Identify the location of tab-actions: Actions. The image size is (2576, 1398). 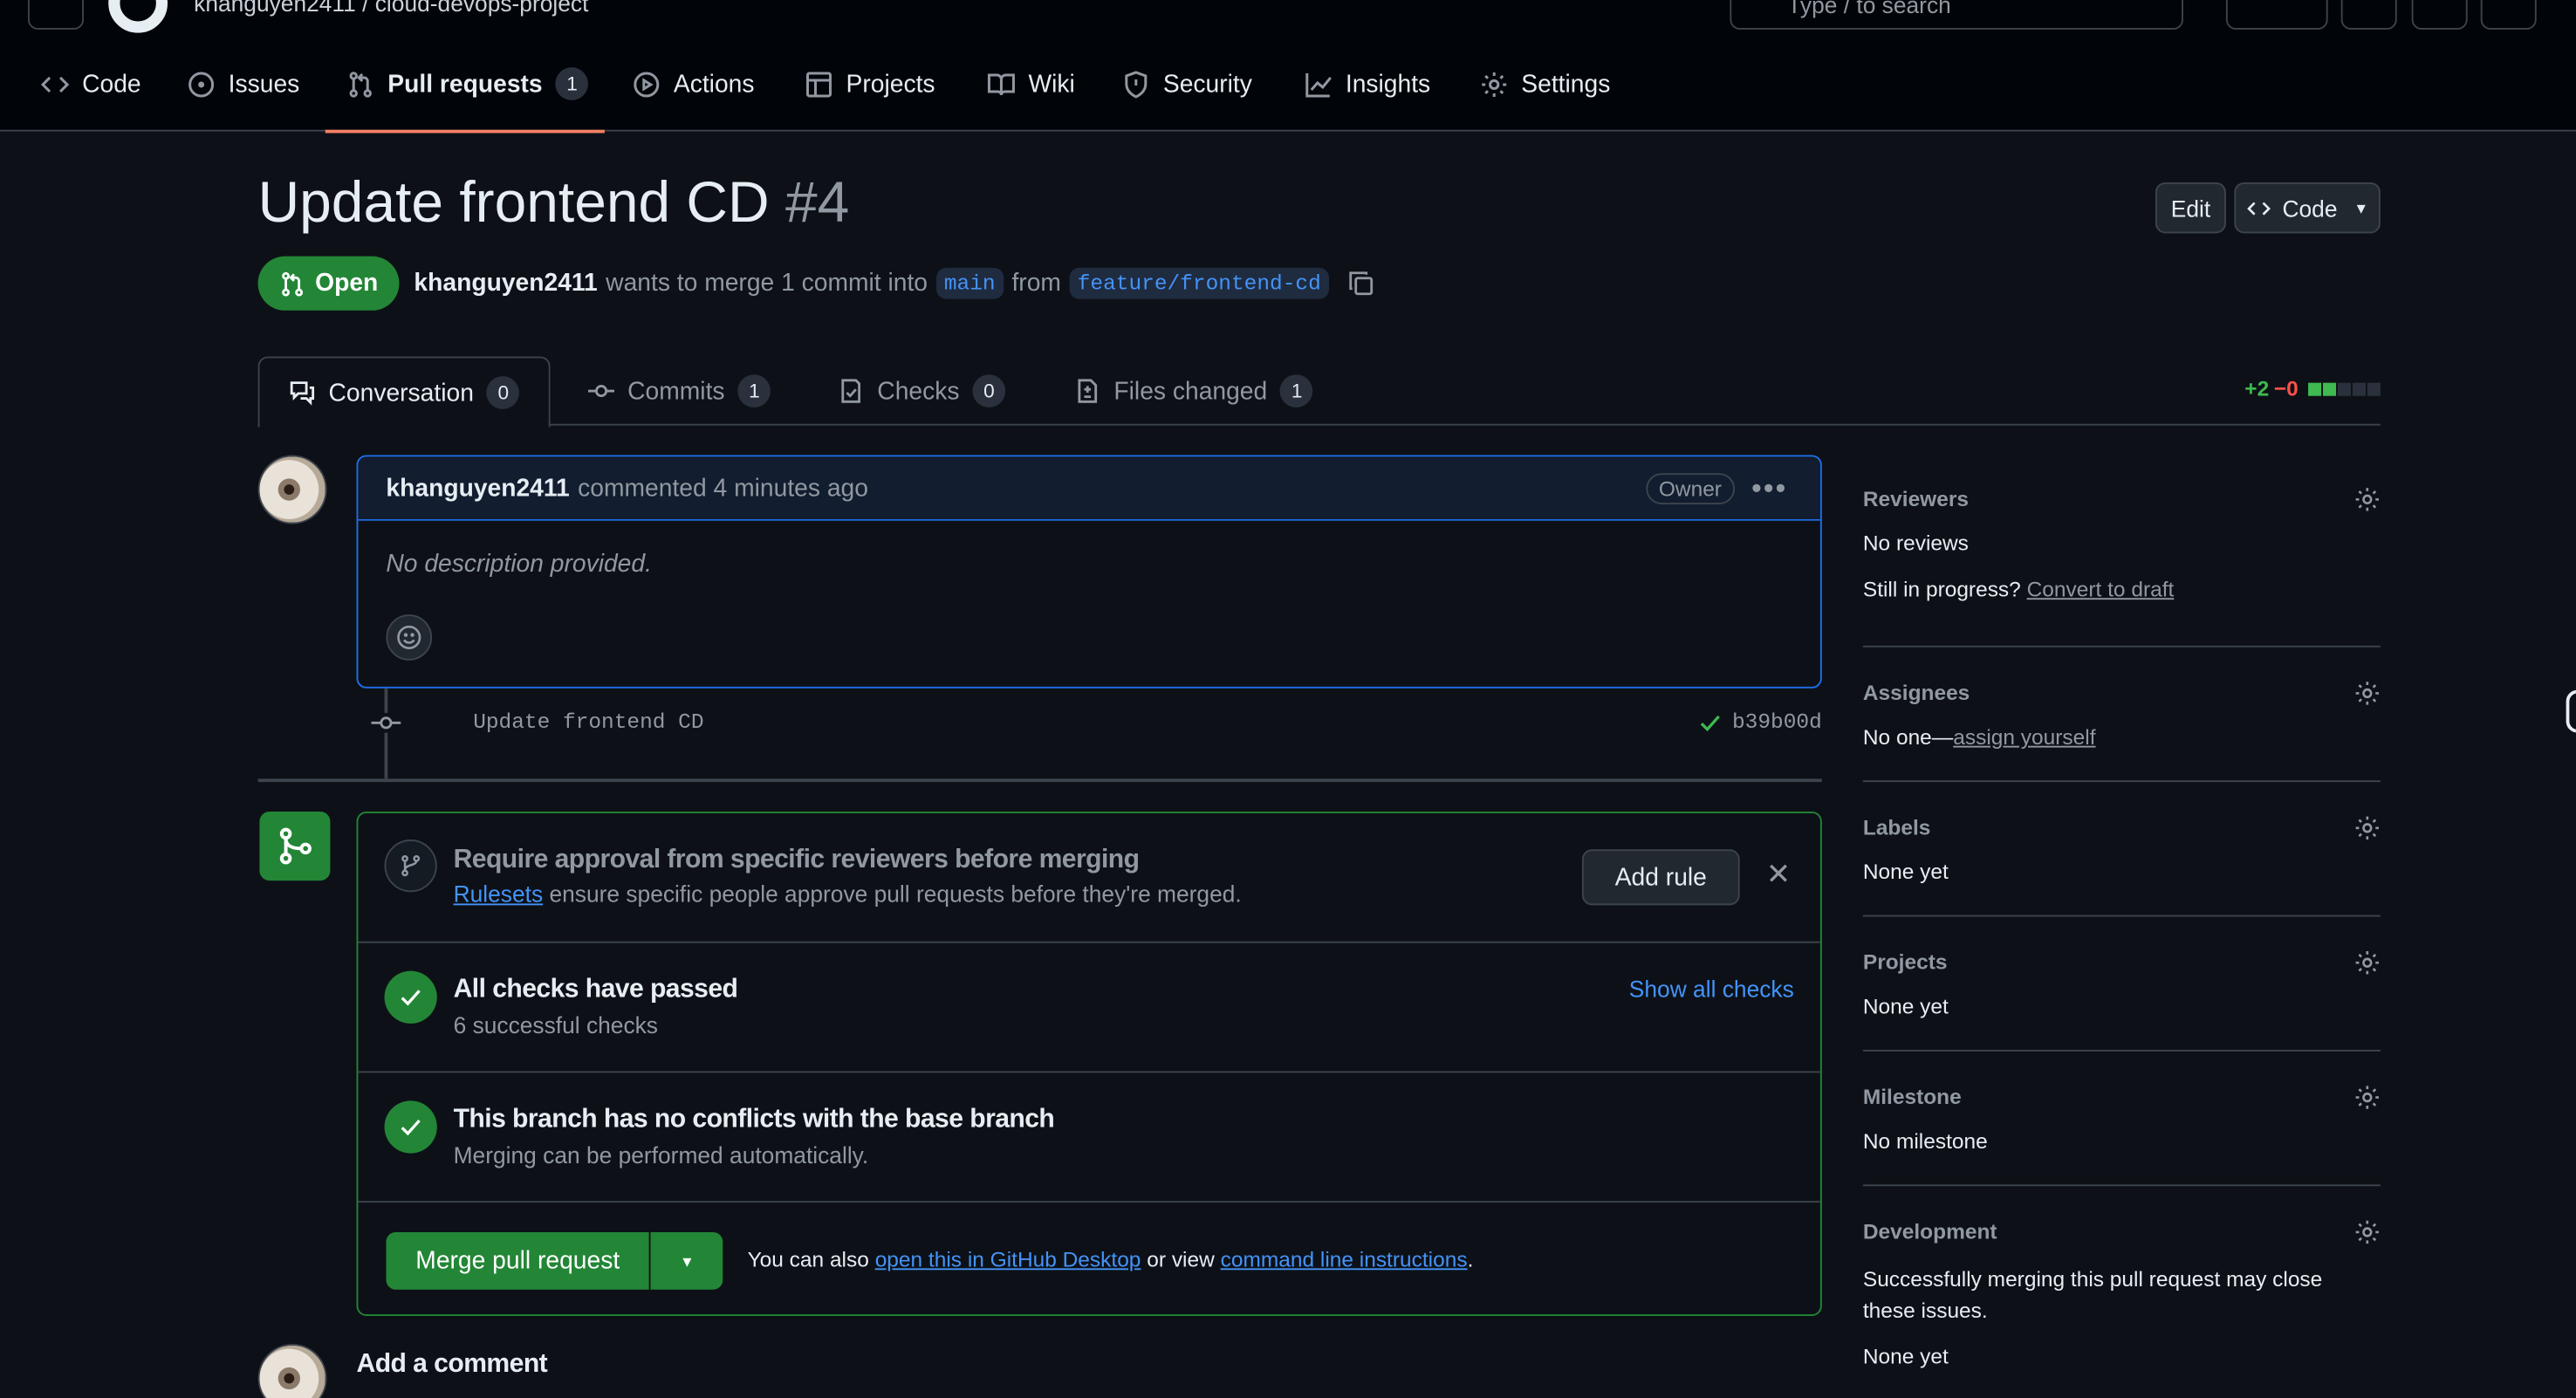
(694, 84).